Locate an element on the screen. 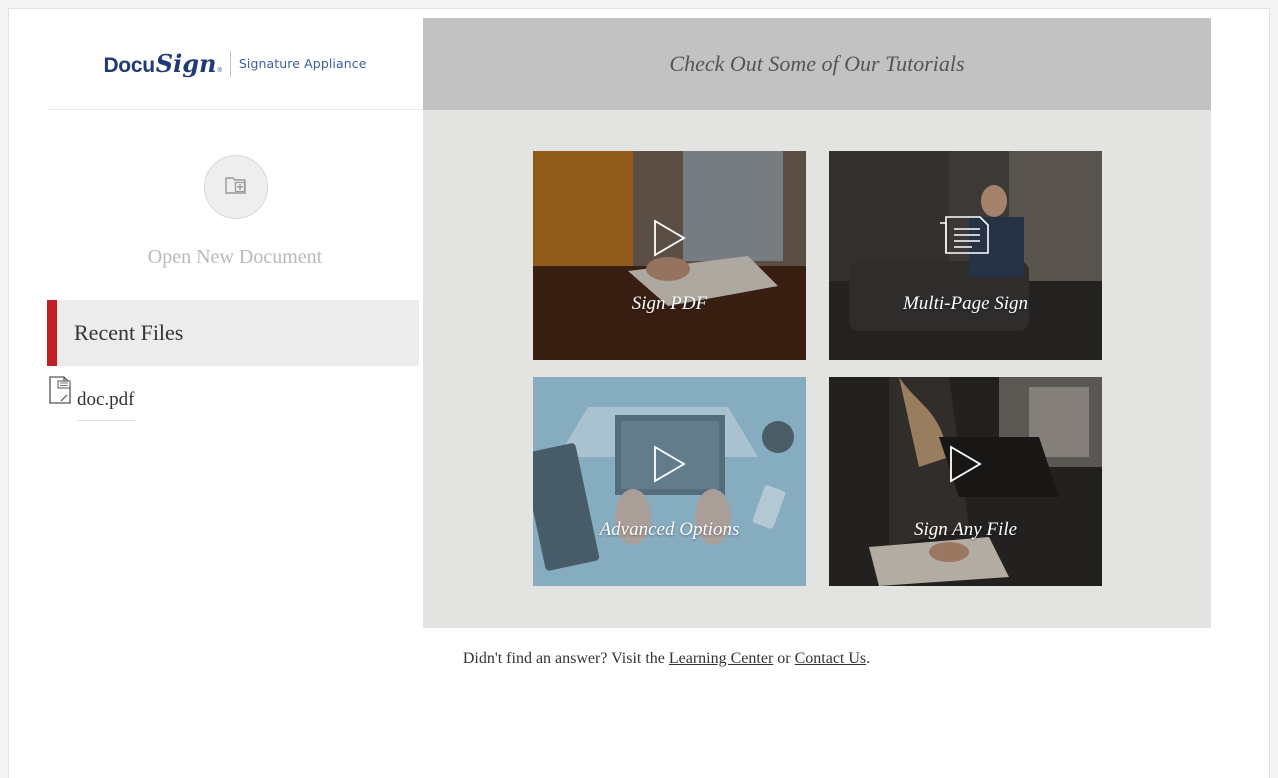  logo-divider is located at coordinates (230, 63).